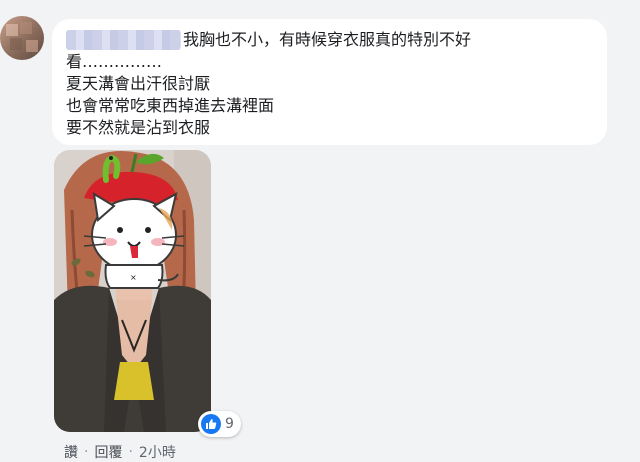  What do you see at coordinates (229, 424) in the screenshot?
I see `reaction-count: 9` at bounding box center [229, 424].